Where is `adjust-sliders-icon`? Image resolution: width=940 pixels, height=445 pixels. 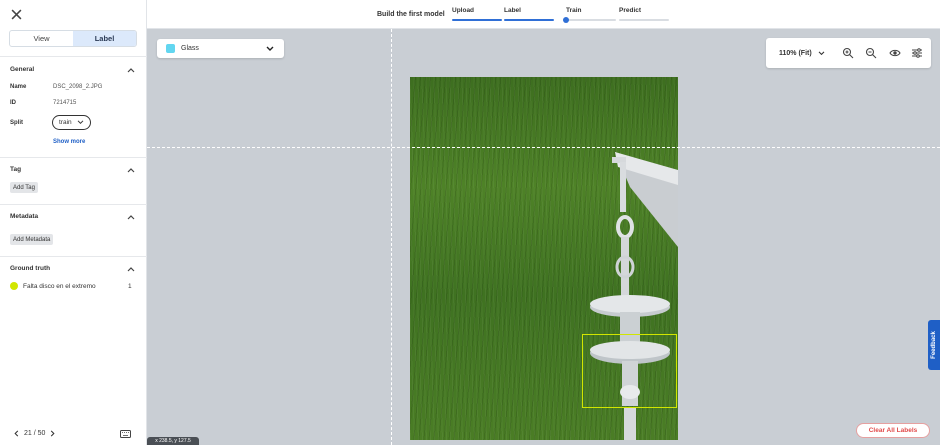
adjust-sliders-icon is located at coordinates (917, 53).